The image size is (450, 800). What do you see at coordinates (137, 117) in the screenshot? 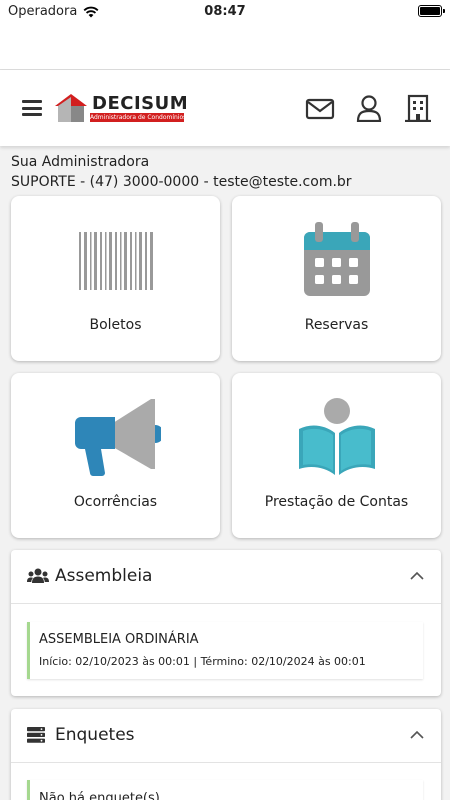
I see `logo-subtitle: Administradora de Condomínios` at bounding box center [137, 117].